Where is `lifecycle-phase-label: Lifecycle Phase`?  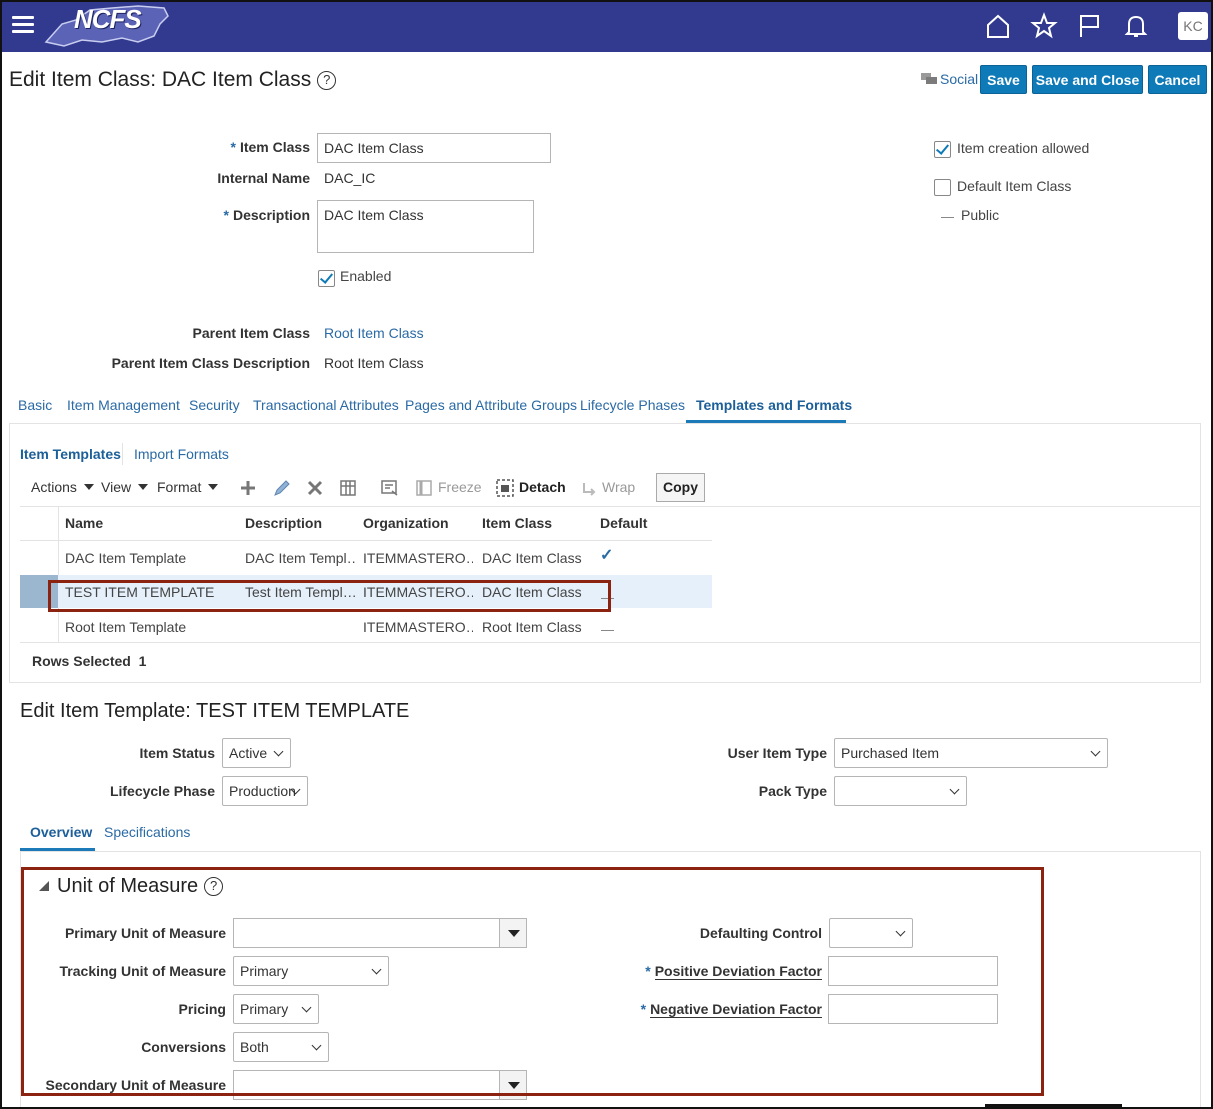 lifecycle-phase-label: Lifecycle Phase is located at coordinates (162, 791).